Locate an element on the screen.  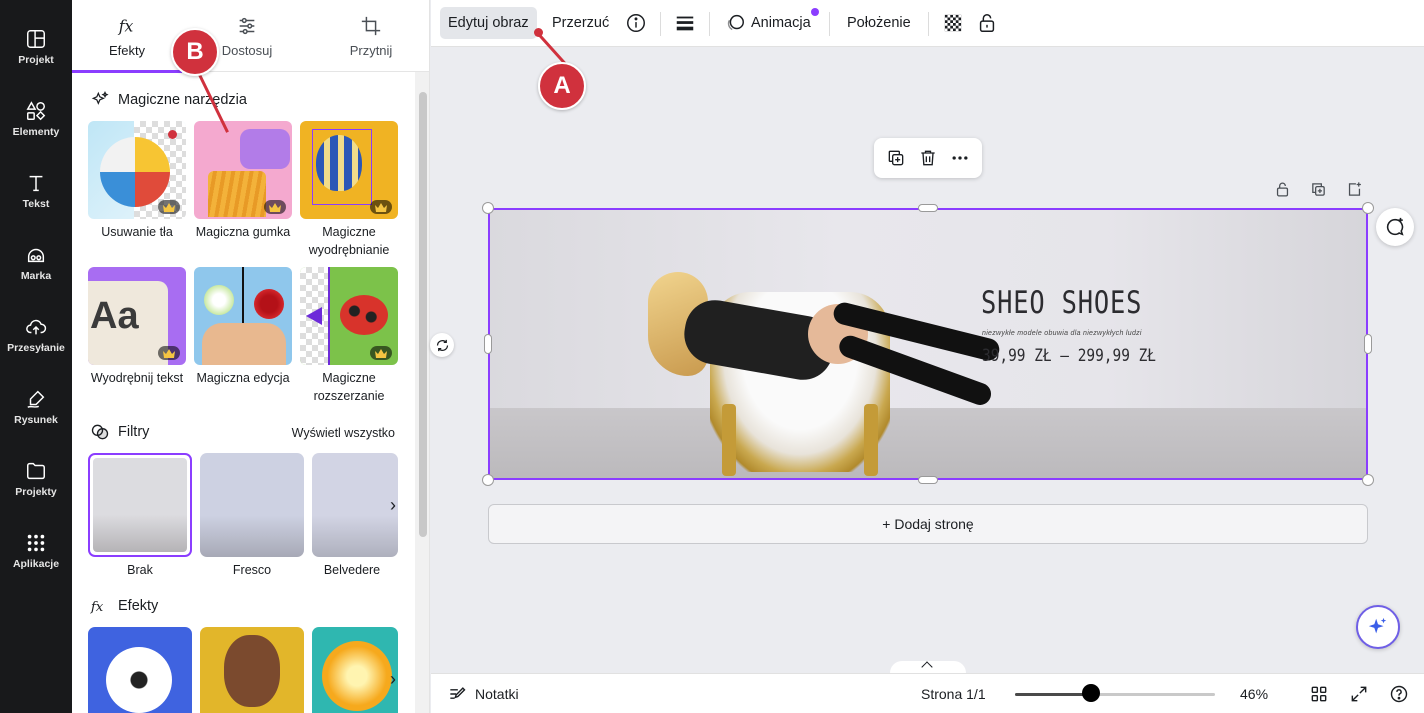
lock-button is located at coordinates (987, 23).